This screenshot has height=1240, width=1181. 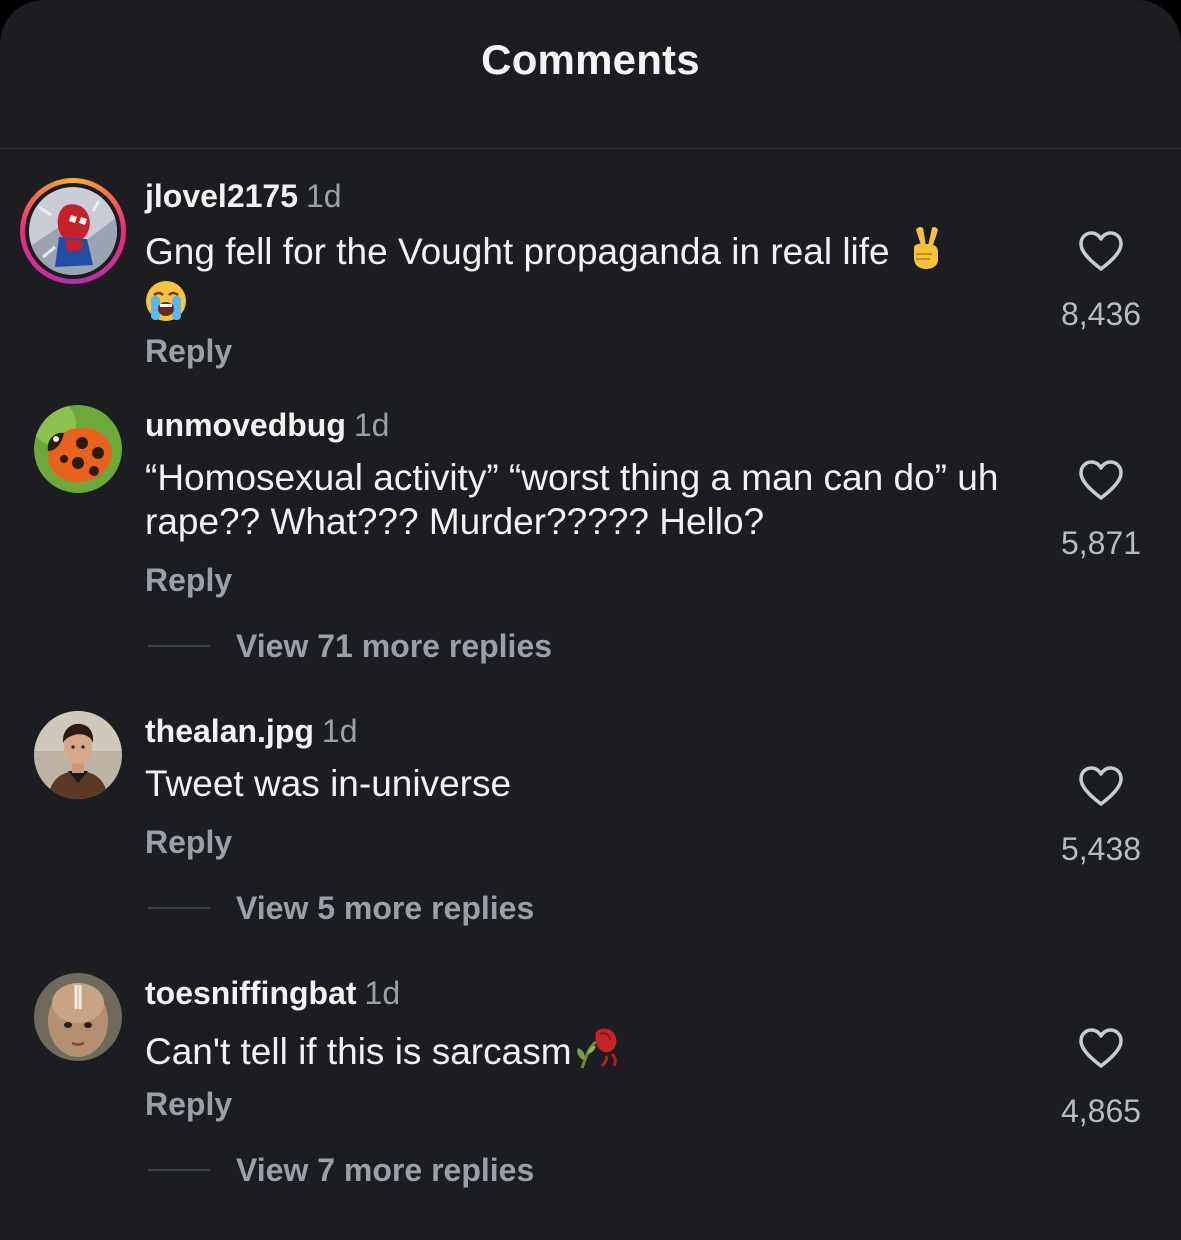 I want to click on view-replies-label: View 7 more replies, so click(x=385, y=1170).